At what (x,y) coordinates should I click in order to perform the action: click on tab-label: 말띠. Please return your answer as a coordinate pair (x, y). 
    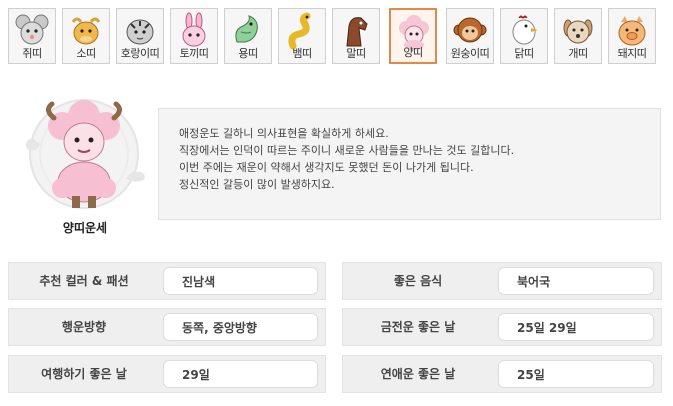
    Looking at the image, I should click on (356, 53).